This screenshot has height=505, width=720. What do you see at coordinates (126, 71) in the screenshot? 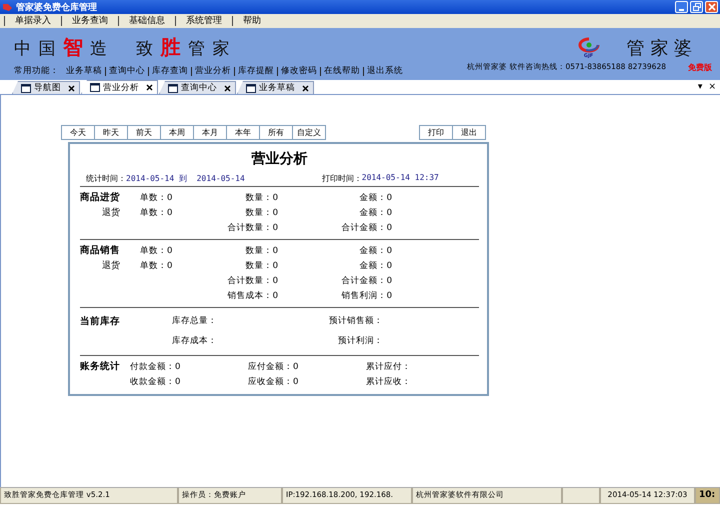
I see `quick-link: 查询中心` at bounding box center [126, 71].